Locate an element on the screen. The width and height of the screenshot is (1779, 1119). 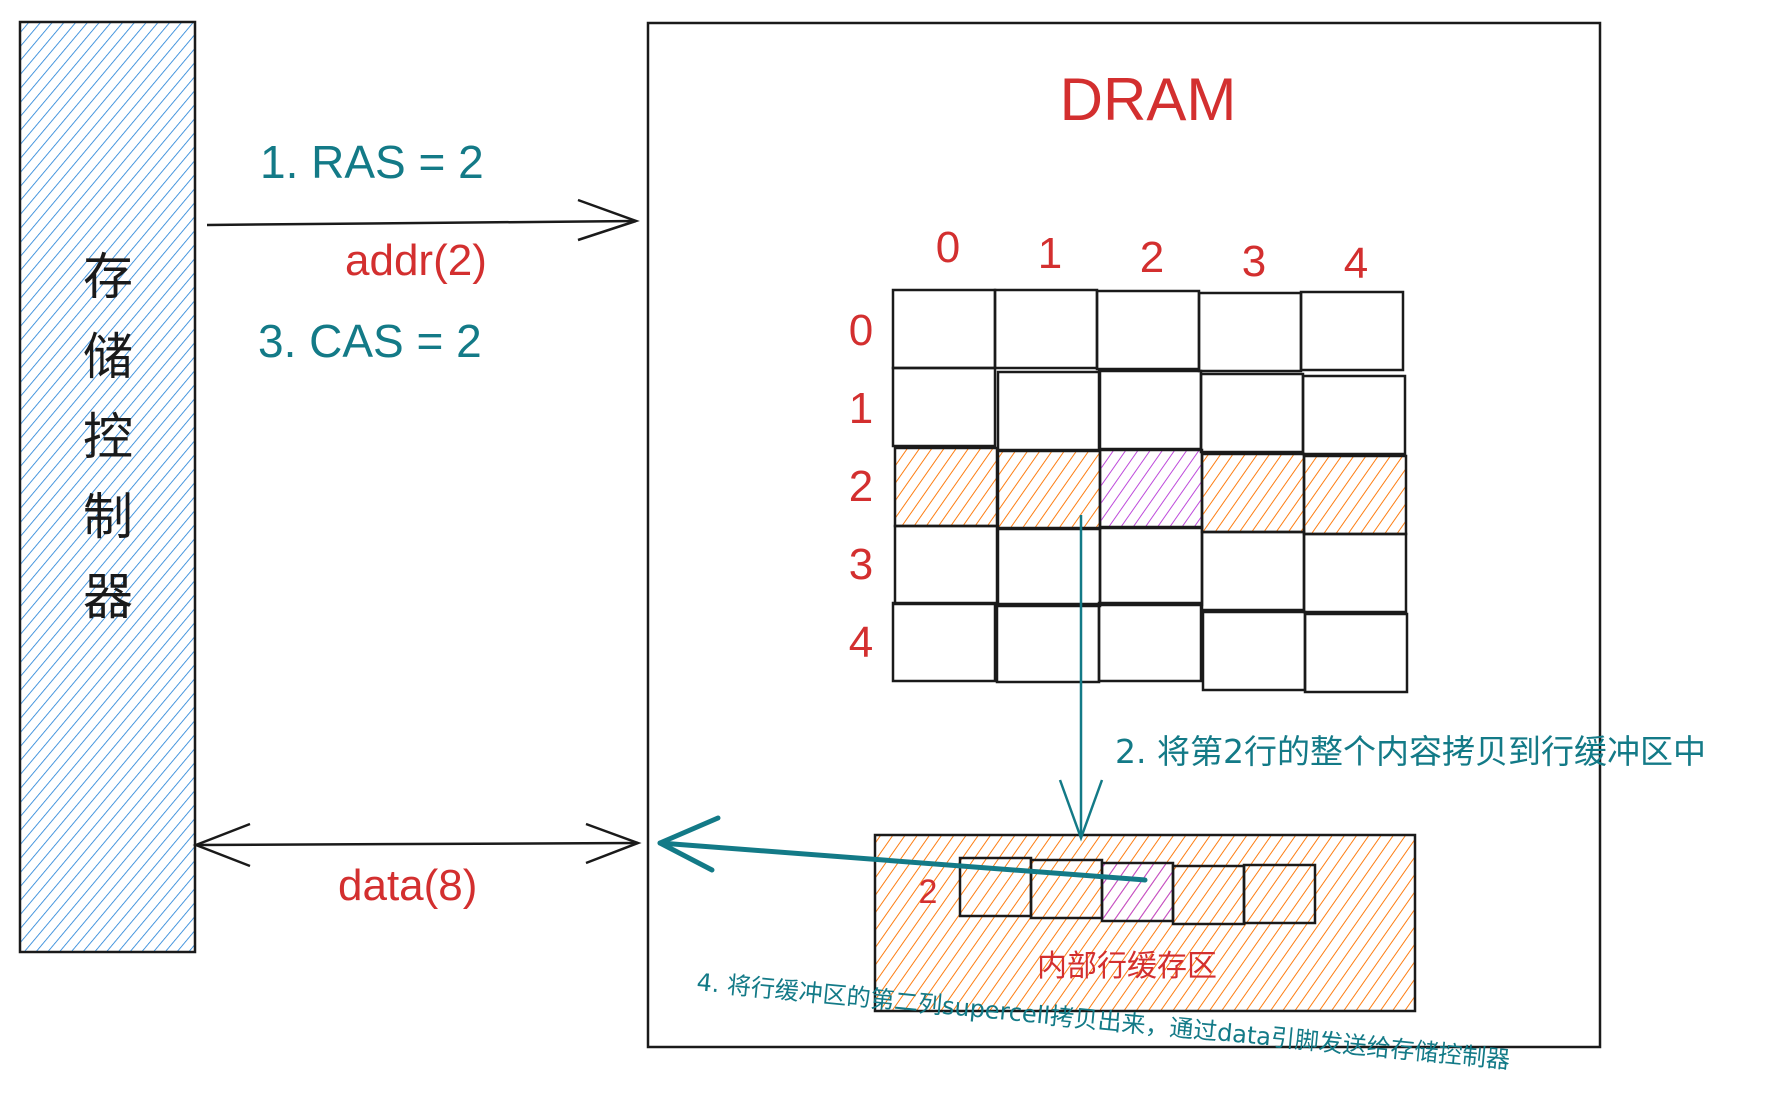
column-header: 2 is located at coordinates (1152, 257).